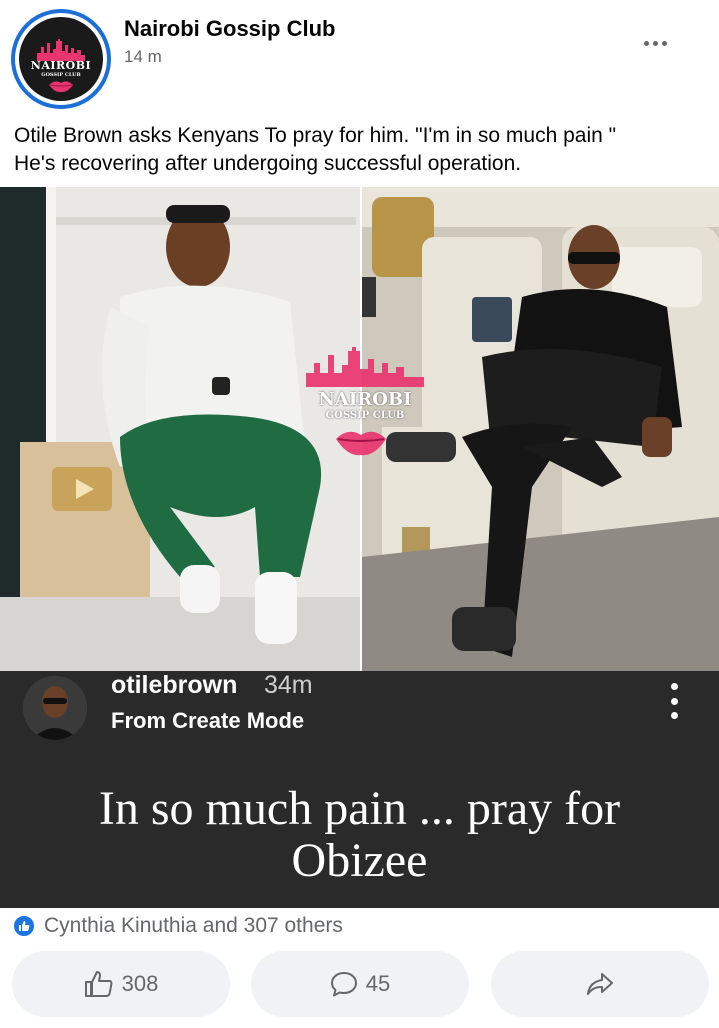 The height and width of the screenshot is (1028, 719). Describe the element at coordinates (361, 443) in the screenshot. I see `watermark-lips-icon` at that location.